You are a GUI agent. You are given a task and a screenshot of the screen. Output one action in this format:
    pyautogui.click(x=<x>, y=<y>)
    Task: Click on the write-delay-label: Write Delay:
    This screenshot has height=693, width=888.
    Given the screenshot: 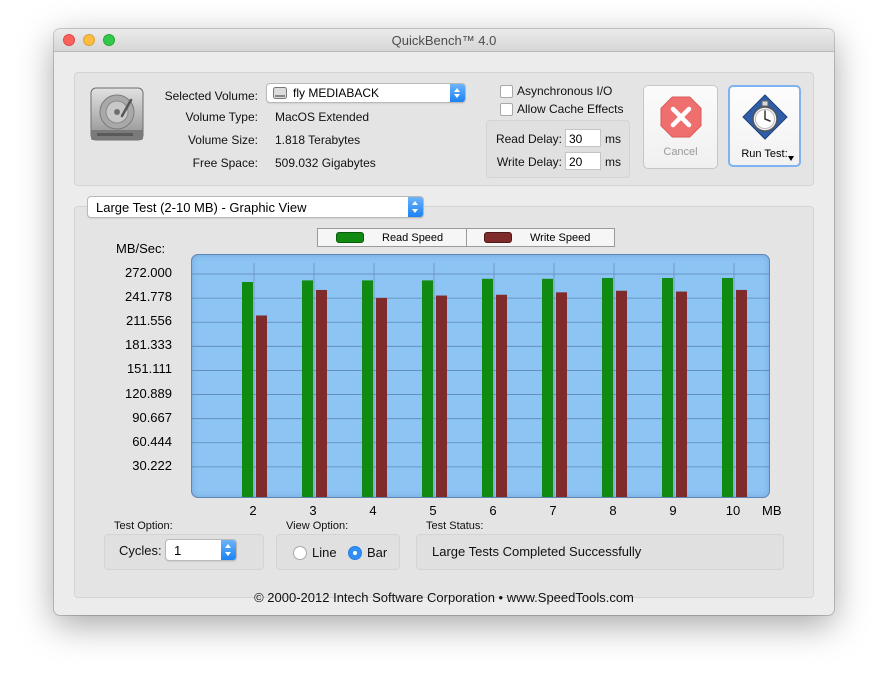 What is the action you would take?
    pyautogui.click(x=529, y=162)
    